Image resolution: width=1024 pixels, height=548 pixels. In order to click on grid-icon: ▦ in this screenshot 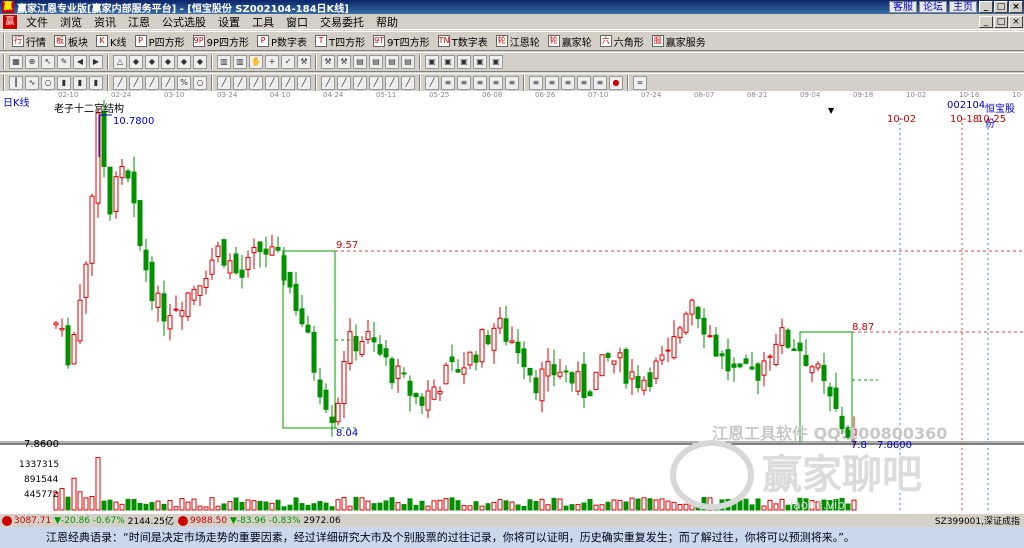, I will do `click(16, 62)`.